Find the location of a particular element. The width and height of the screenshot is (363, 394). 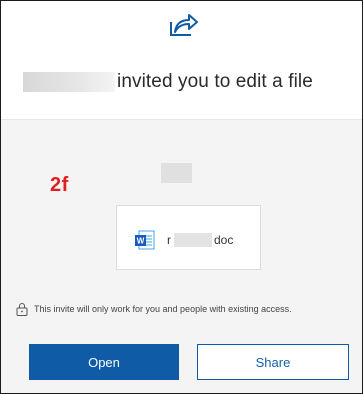

title-text: invited you to edit a file is located at coordinates (215, 81).